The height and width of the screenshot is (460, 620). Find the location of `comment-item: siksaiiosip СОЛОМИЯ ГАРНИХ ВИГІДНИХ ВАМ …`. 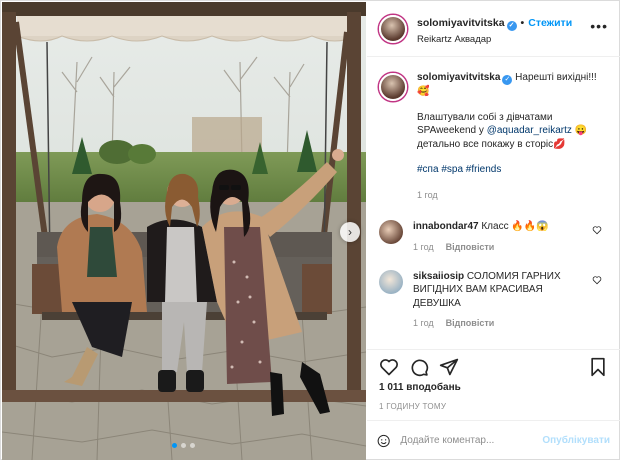

comment-item: siksaiiosip СОЛОМИЯ ГАРНИХ ВИГІДНИХ ВАМ … is located at coordinates (493, 299).